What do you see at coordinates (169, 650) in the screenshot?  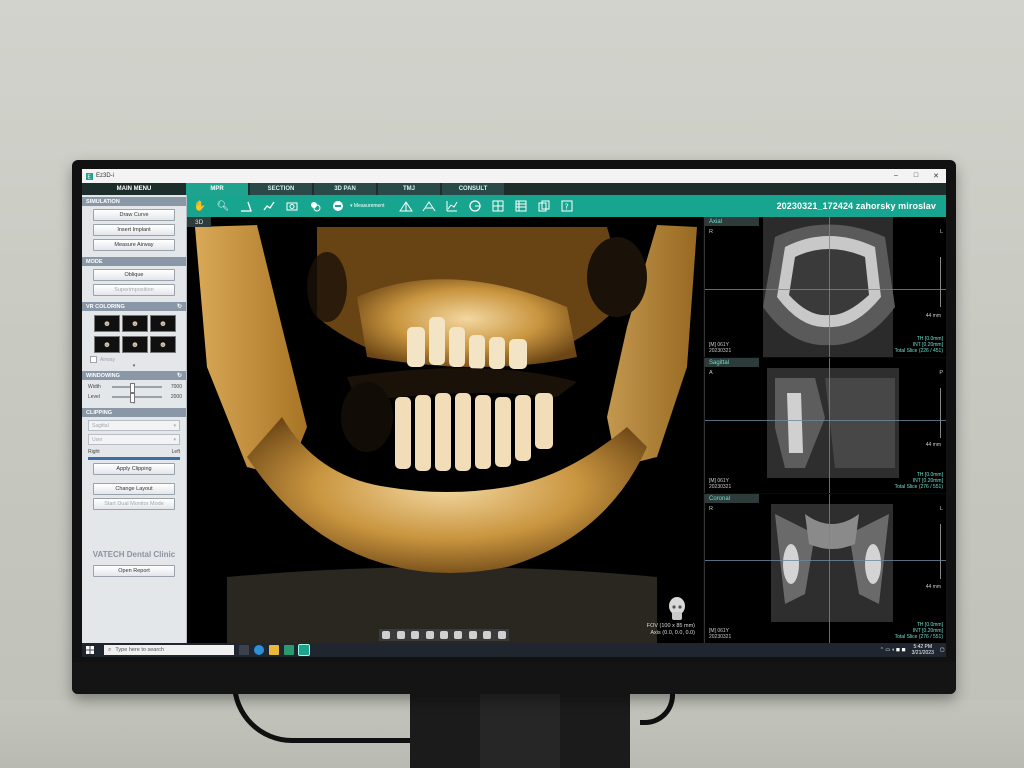 I see `taskbar-search-input: ⌕ Type here to search` at bounding box center [169, 650].